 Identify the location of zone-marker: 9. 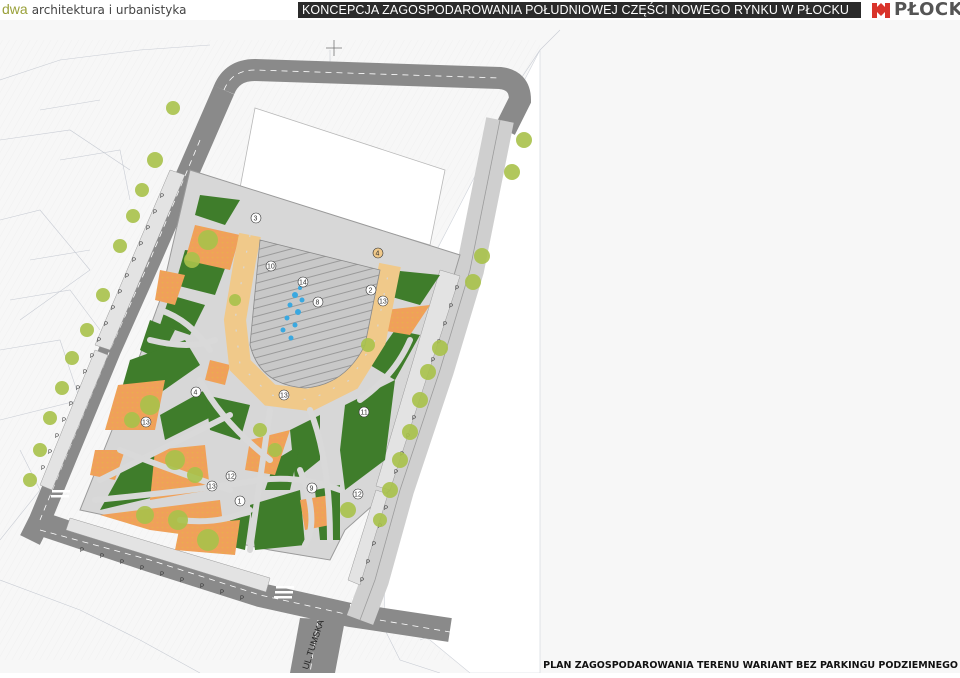
(312, 488).